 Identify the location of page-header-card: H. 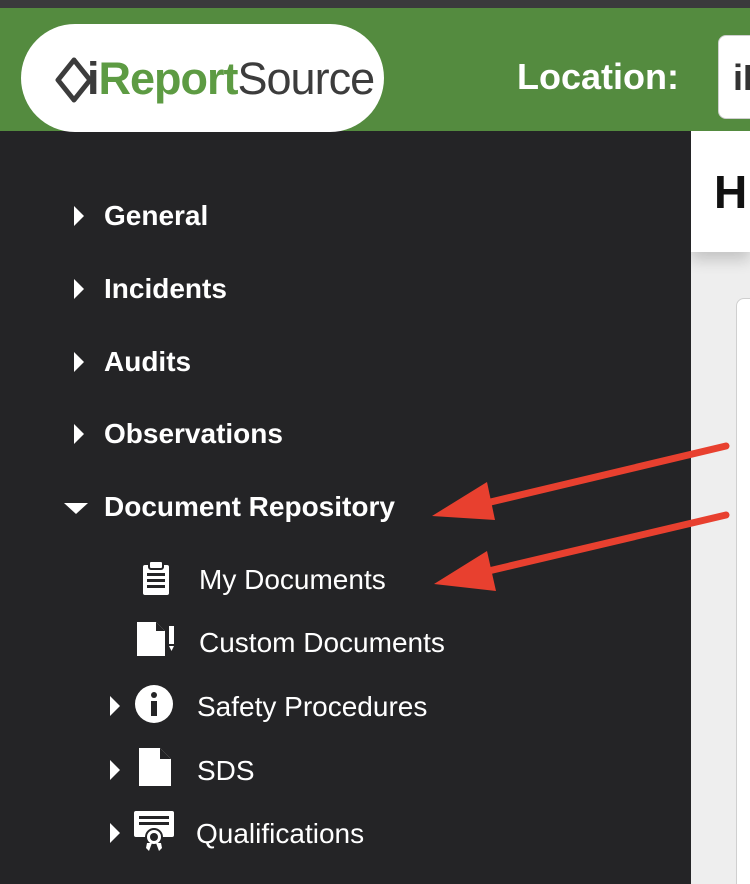
(720, 191).